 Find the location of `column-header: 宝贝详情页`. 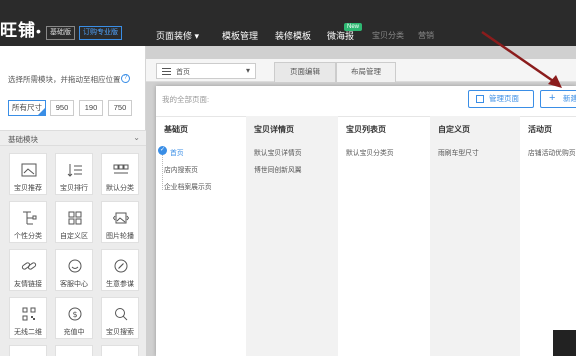

column-header: 宝贝详情页 is located at coordinates (274, 129).